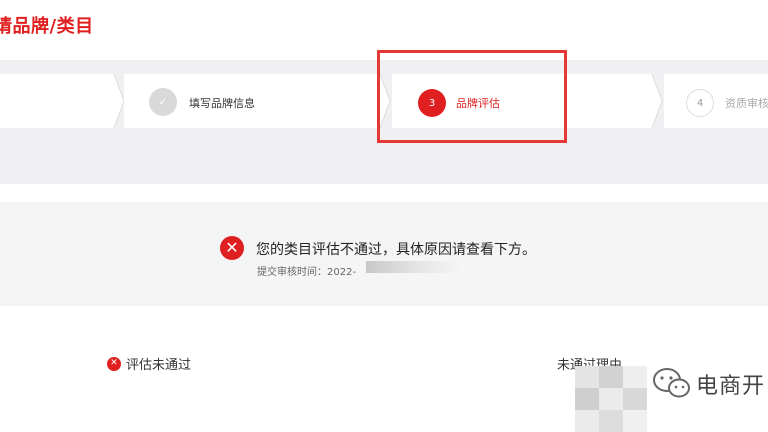 The image size is (768, 432). What do you see at coordinates (671, 383) in the screenshot?
I see `wechat-icon` at bounding box center [671, 383].